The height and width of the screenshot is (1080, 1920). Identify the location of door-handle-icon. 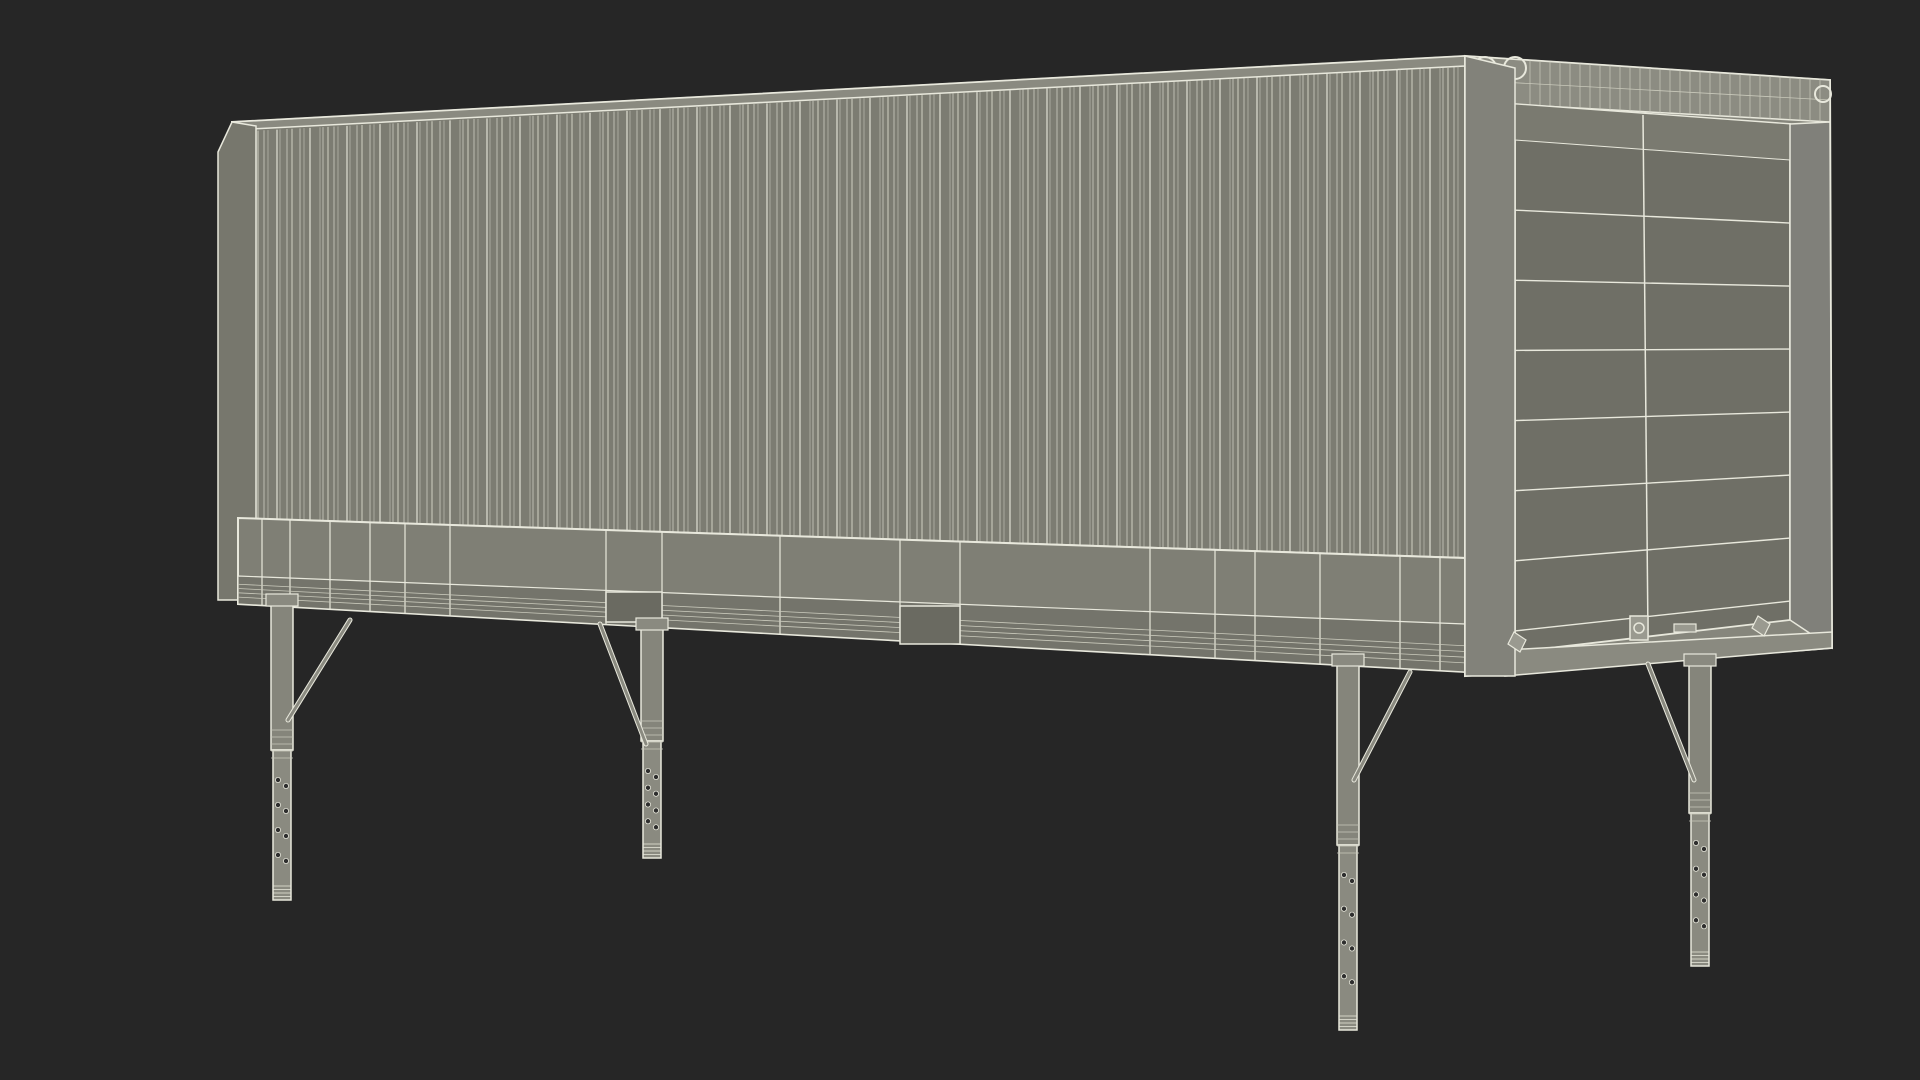
(1685, 628).